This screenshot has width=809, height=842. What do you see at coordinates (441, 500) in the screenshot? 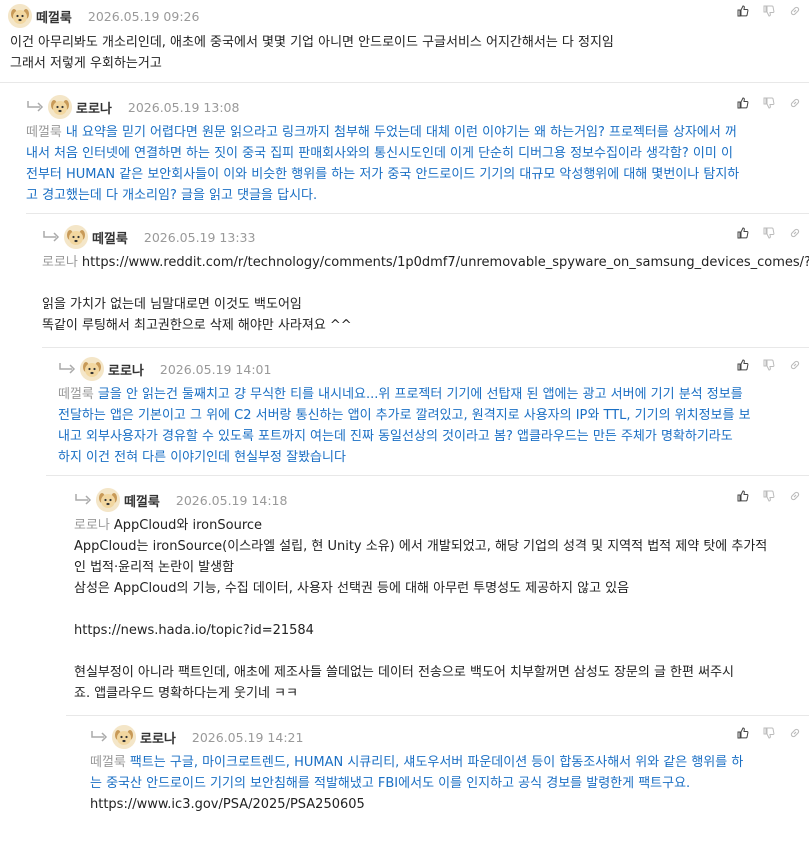
I see `comment-header: 떼껄룩 2026.05.19 14:18` at bounding box center [441, 500].